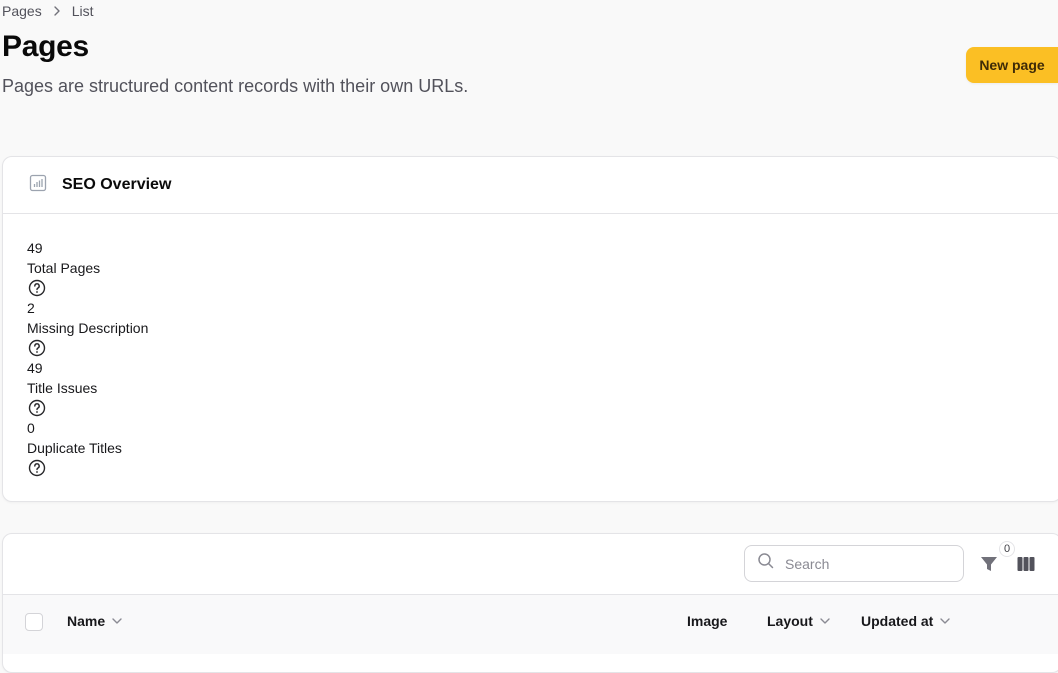  I want to click on select-all-checkbox, so click(34, 622).